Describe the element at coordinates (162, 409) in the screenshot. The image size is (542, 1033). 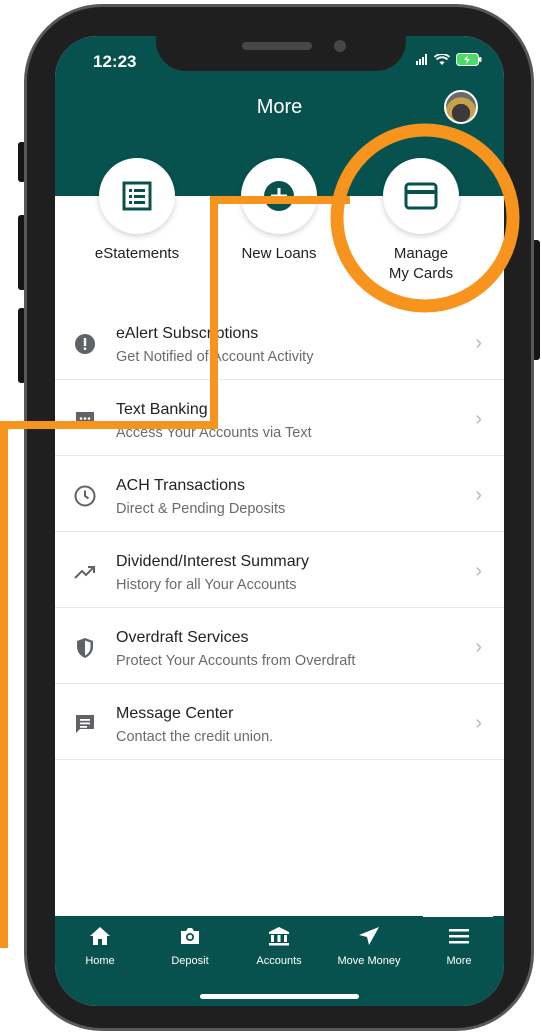
I see `list-item-title: Text Banking` at that location.